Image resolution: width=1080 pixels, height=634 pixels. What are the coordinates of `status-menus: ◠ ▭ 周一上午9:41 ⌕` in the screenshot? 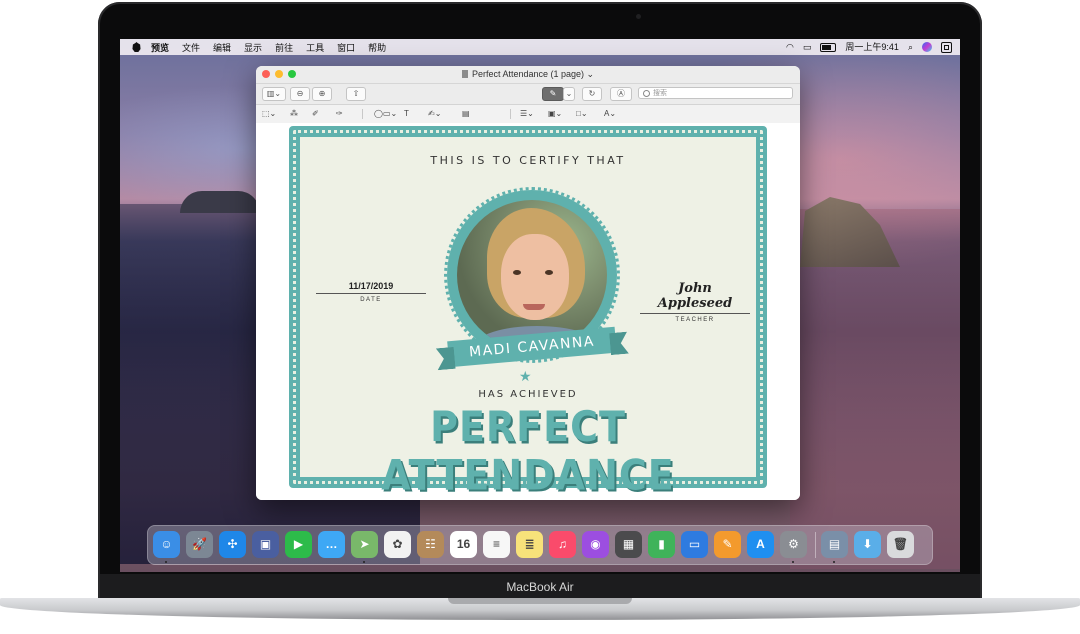 It's located at (869, 47).